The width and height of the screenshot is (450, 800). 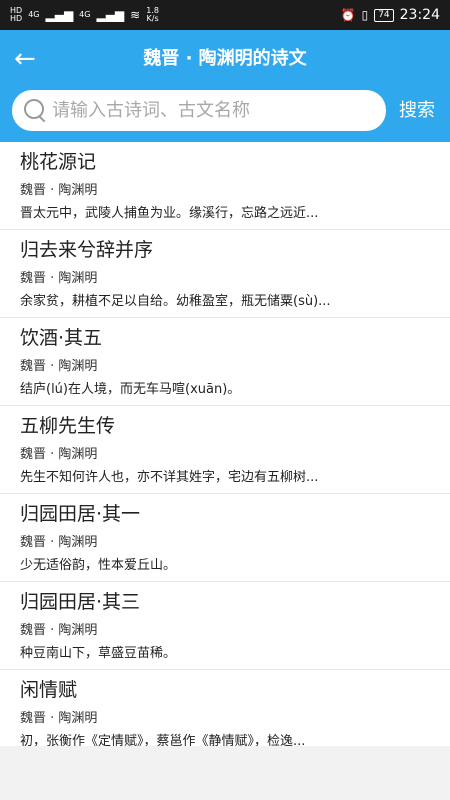 I want to click on hd-badges: HD HD, so click(x=16, y=15).